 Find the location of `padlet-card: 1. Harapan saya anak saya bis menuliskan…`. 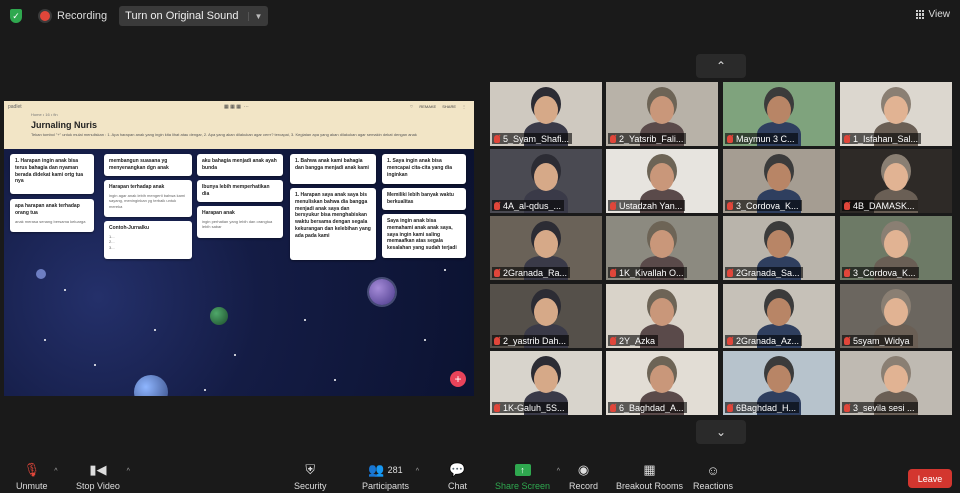

padlet-card: 1. Harapan saya anak saya bis menuliskan… is located at coordinates (333, 224).